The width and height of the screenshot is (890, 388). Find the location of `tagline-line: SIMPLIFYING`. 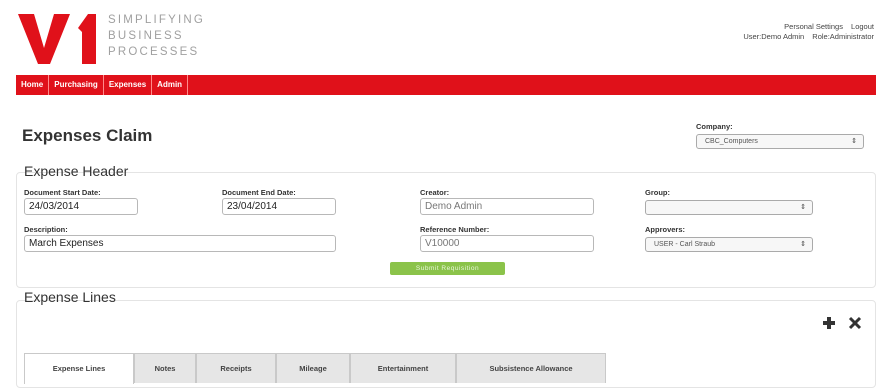

tagline-line: SIMPLIFYING is located at coordinates (157, 20).